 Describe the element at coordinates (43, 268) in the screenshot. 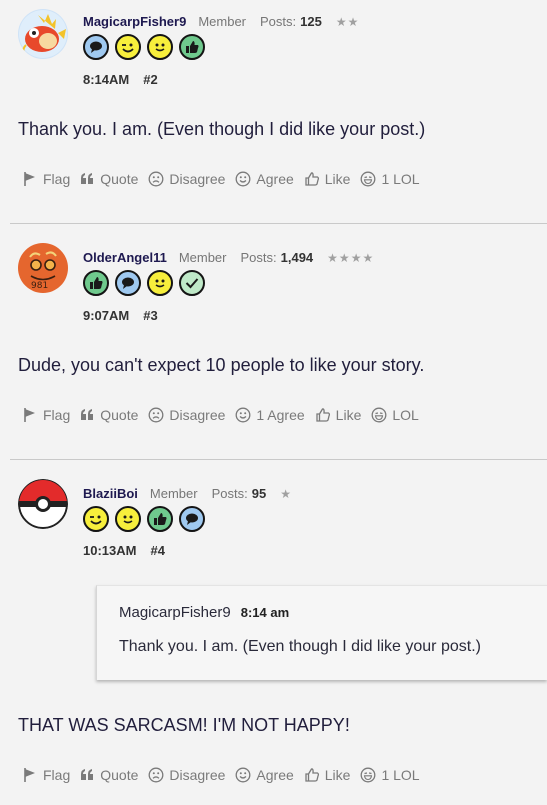

I see `orange-doodle-avatar: 981` at that location.